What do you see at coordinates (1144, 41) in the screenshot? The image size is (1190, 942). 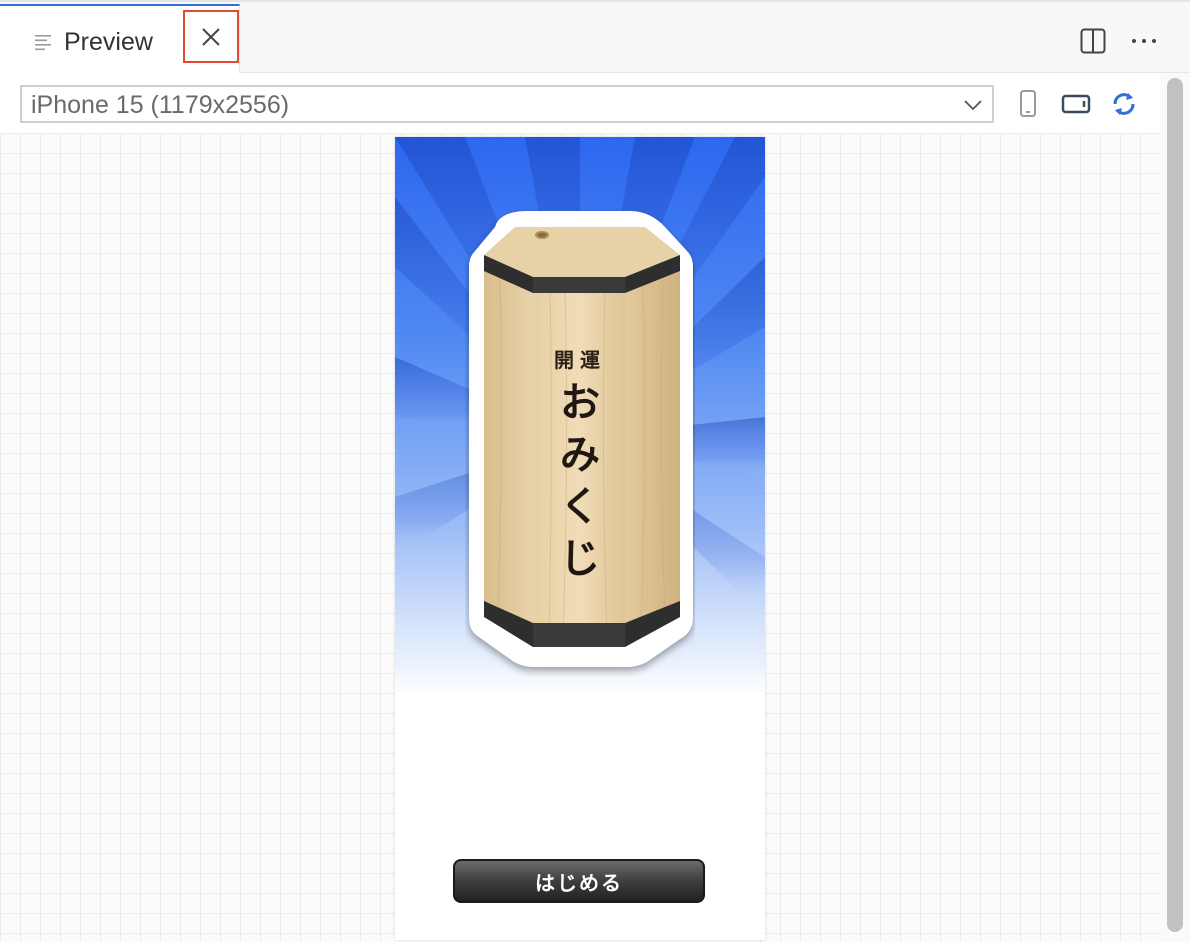 I see `more-actions-icon` at bounding box center [1144, 41].